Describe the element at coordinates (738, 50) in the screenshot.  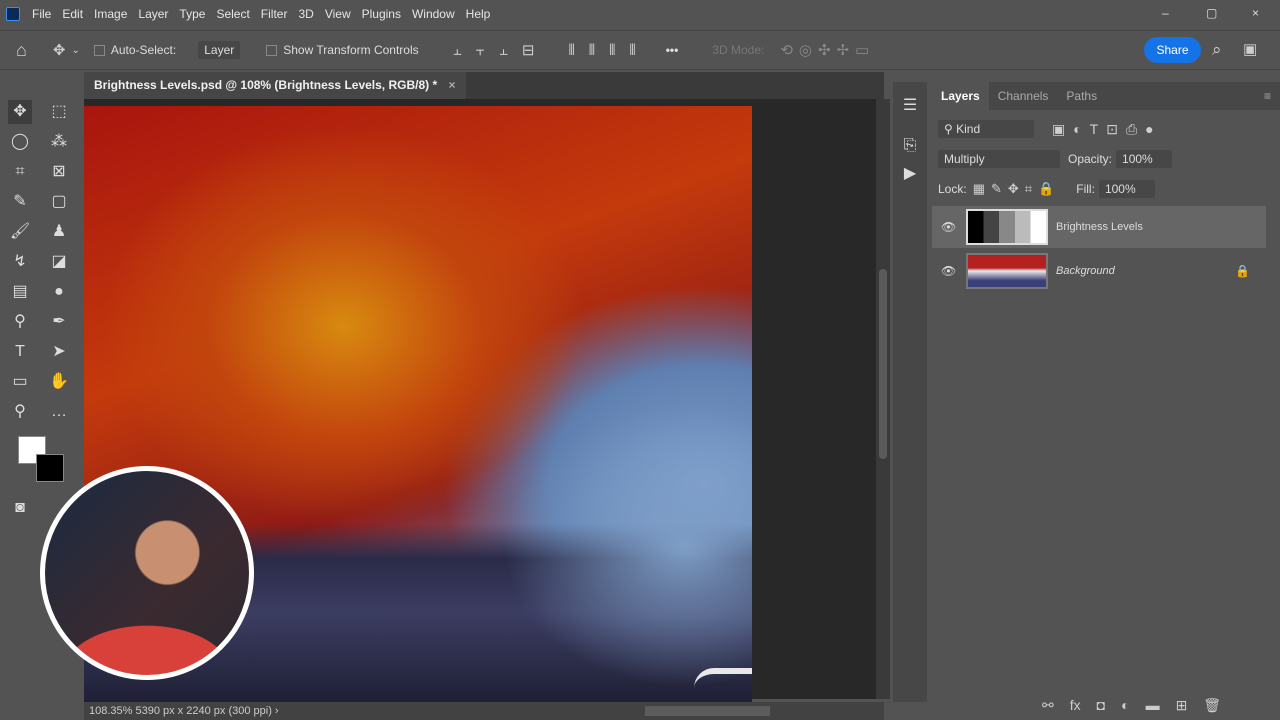
I see `3d-mode-label: 3D Mode:` at that location.